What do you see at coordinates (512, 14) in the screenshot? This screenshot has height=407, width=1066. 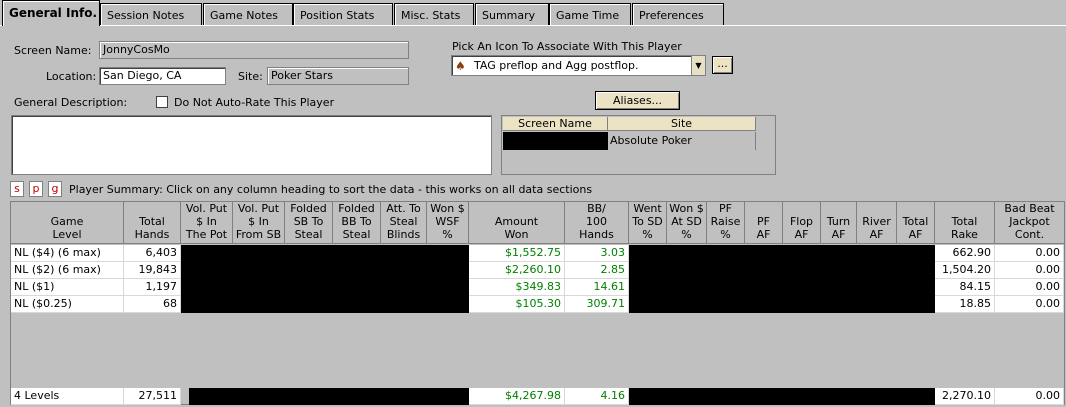 I see `tab-summary: Summary` at bounding box center [512, 14].